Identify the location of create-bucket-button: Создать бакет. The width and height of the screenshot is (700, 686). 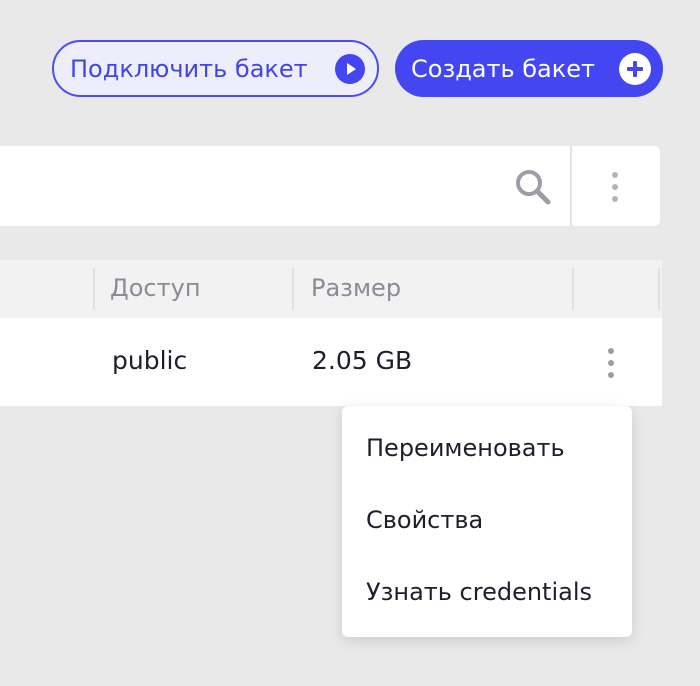
(529, 68).